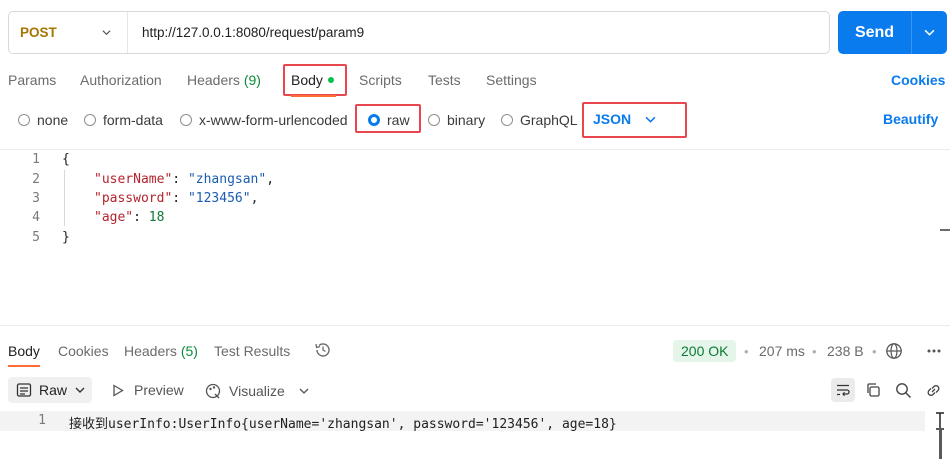  Describe the element at coordinates (213, 391) in the screenshot. I see `visualize-icon` at that location.